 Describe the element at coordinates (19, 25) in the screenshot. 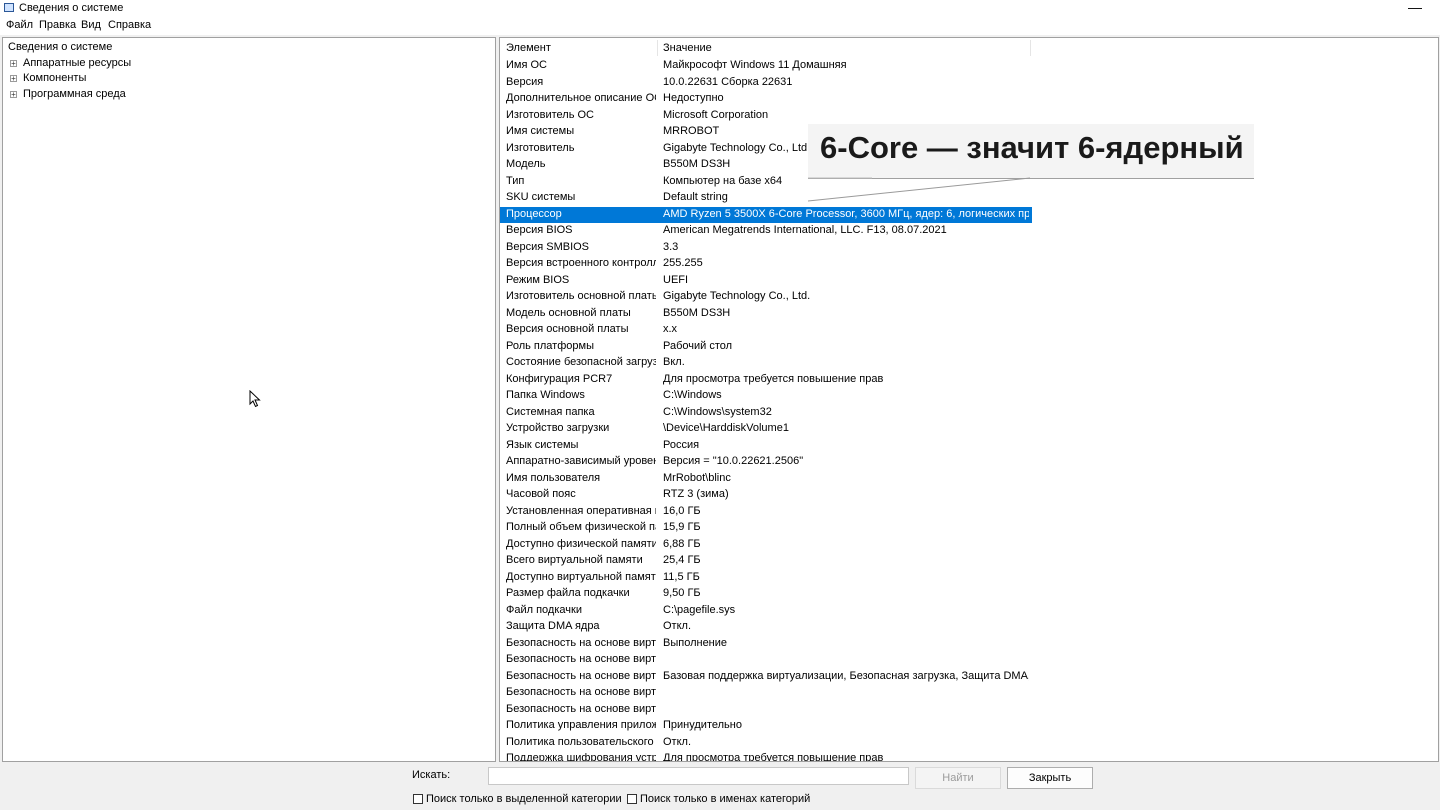

I see `menu-file: Файл` at that location.